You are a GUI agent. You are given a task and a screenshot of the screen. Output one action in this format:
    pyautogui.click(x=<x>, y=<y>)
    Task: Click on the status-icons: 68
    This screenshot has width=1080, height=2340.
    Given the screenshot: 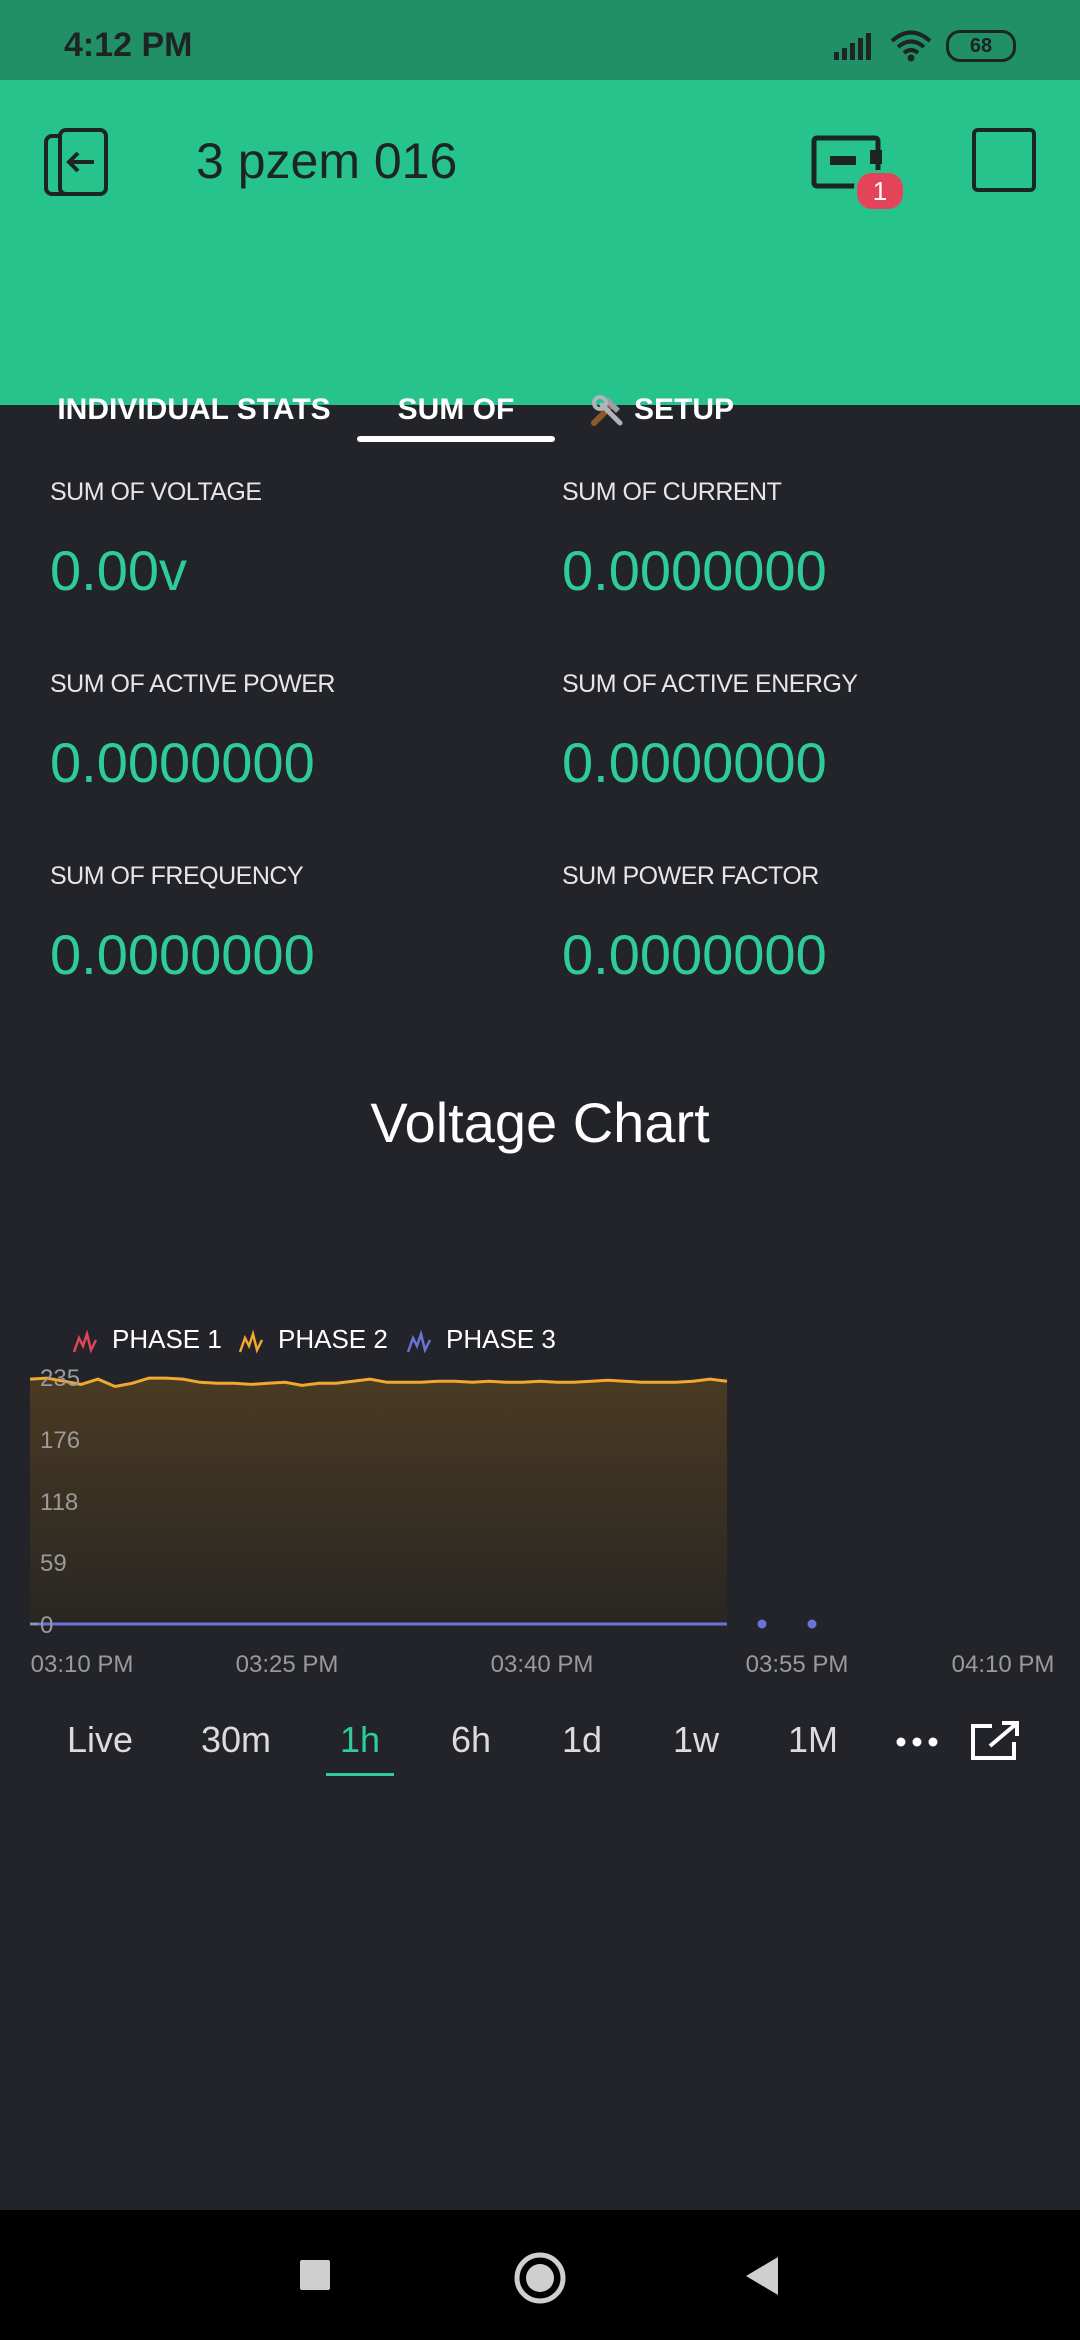 What is the action you would take?
    pyautogui.click(x=925, y=46)
    